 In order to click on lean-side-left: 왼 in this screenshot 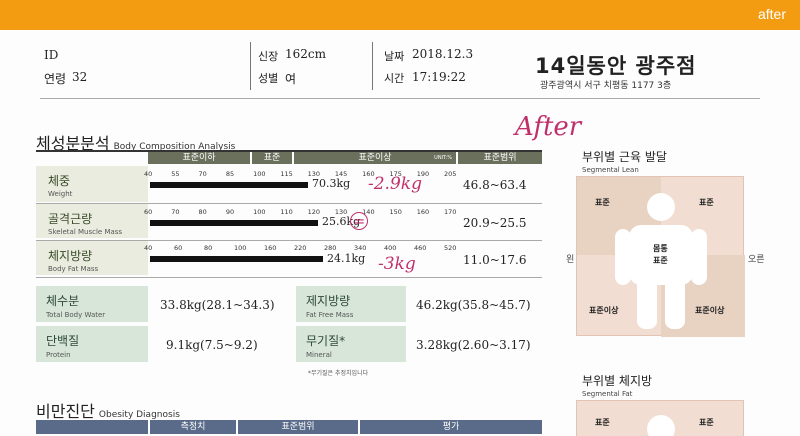, I will do `click(570, 260)`.